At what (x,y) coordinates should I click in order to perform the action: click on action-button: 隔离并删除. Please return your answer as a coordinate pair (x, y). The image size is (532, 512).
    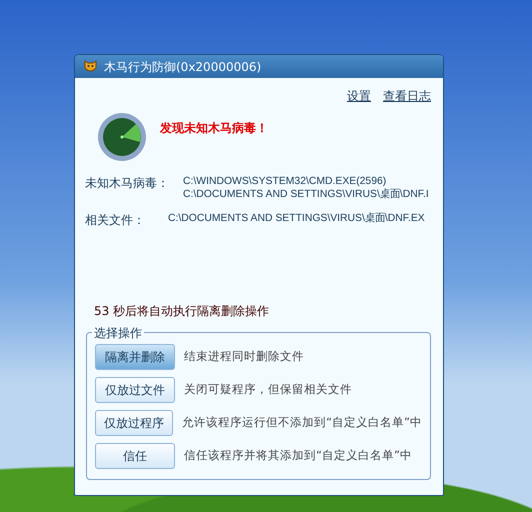
    Looking at the image, I should click on (135, 357).